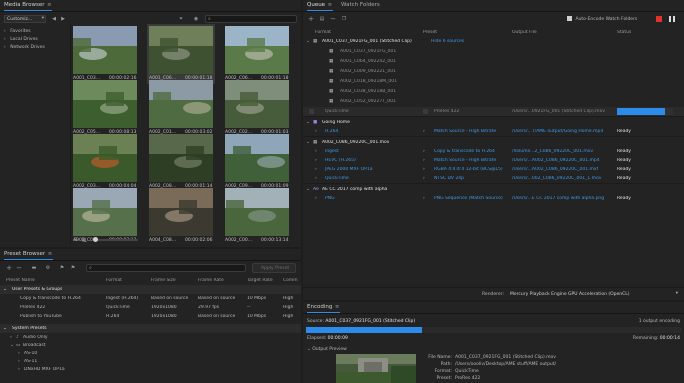  I want to click on output-format: QuickTime, so click(337, 178).